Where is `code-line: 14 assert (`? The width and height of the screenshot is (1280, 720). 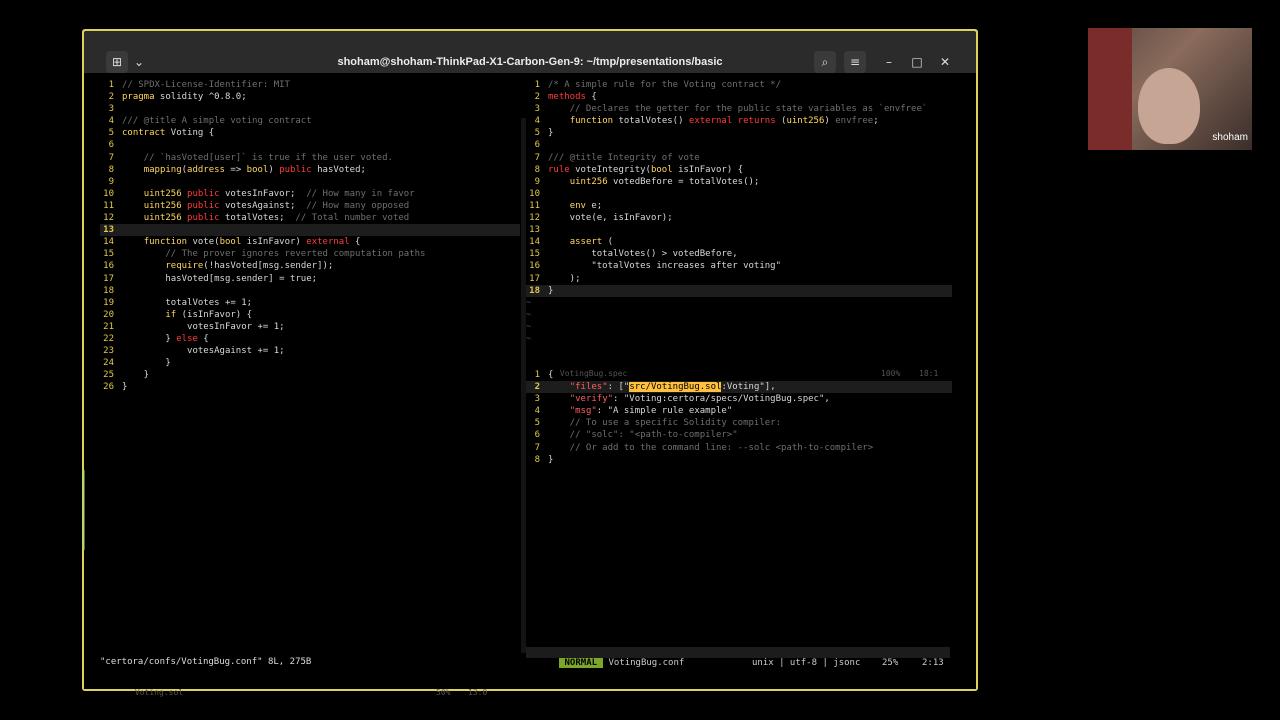
code-line: 14 assert ( is located at coordinates (739, 242).